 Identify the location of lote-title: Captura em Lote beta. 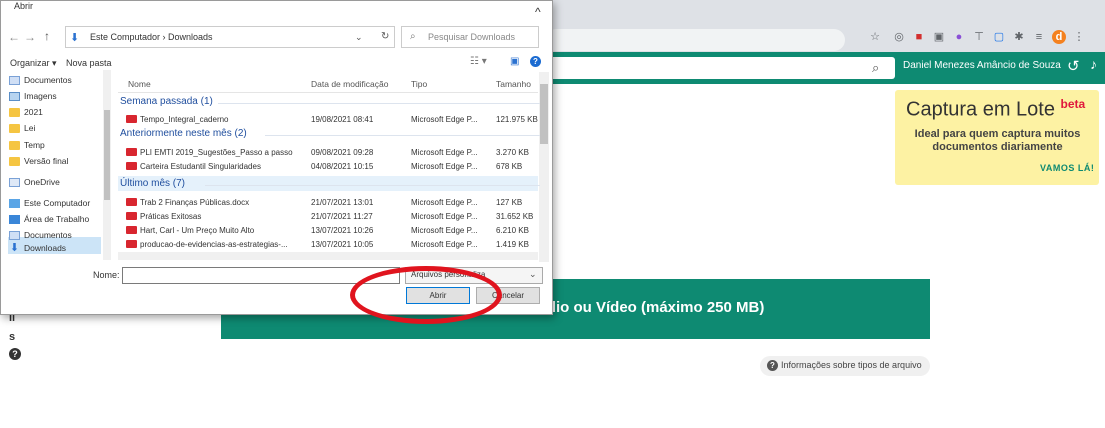
(995, 109).